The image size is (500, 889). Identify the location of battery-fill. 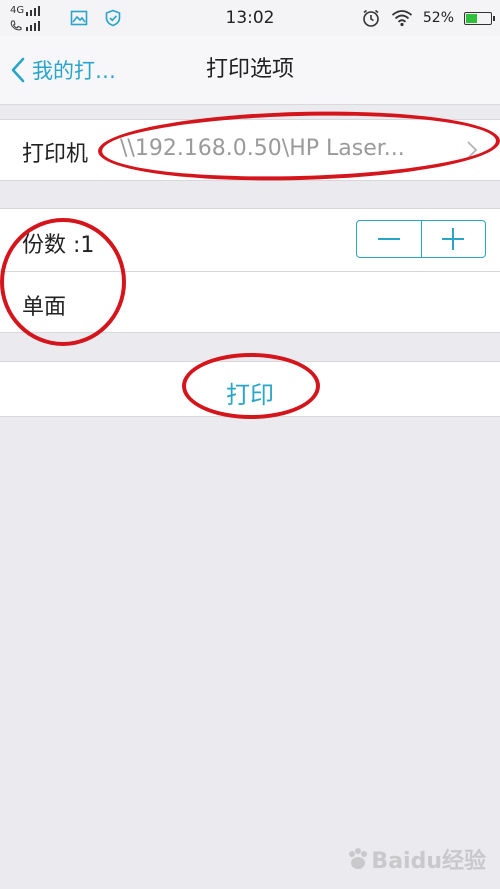
(472, 18).